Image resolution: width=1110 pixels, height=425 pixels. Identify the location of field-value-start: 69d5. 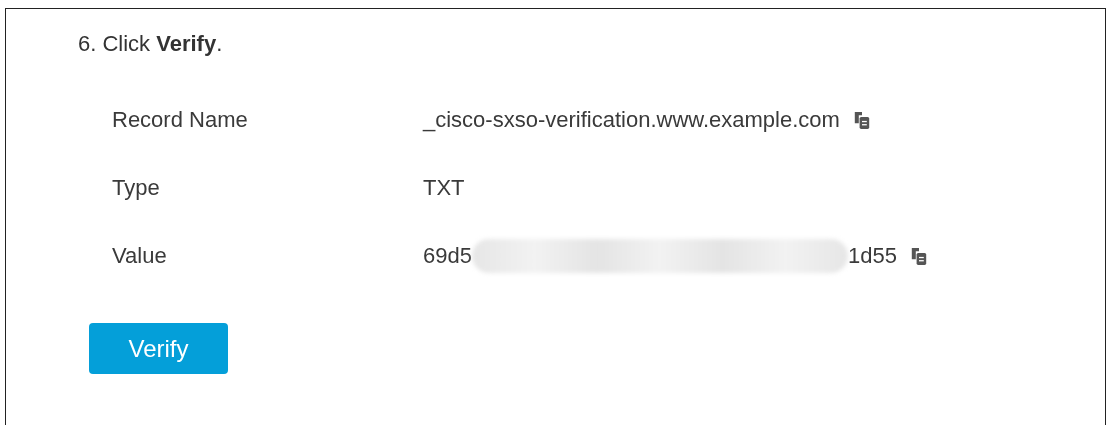
(447, 256).